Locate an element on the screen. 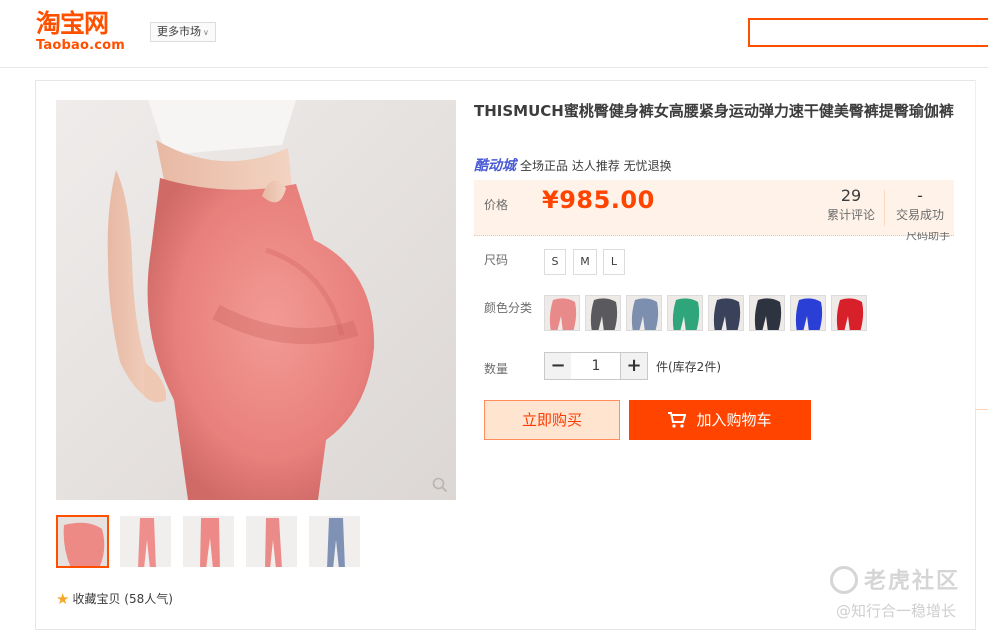 This screenshot has height=633, width=988. taobao-logo: 淘宝网 Taobao.com is located at coordinates (84, 33).